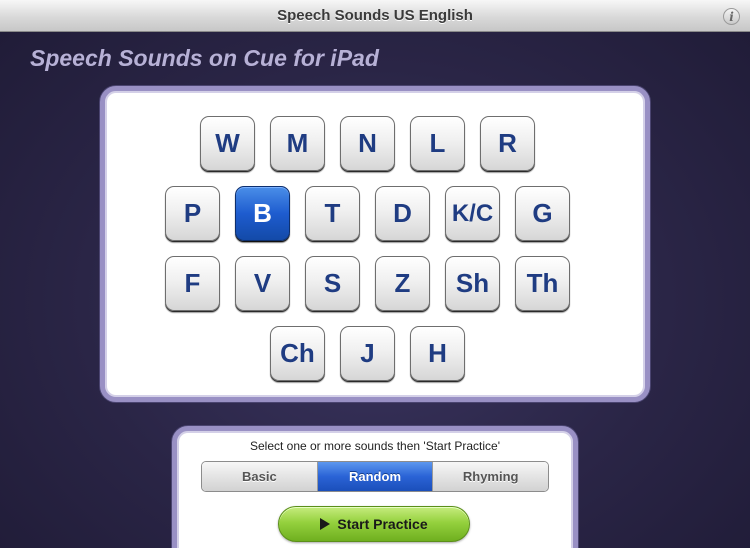 The height and width of the screenshot is (548, 750). I want to click on info-icon: i, so click(731, 16).